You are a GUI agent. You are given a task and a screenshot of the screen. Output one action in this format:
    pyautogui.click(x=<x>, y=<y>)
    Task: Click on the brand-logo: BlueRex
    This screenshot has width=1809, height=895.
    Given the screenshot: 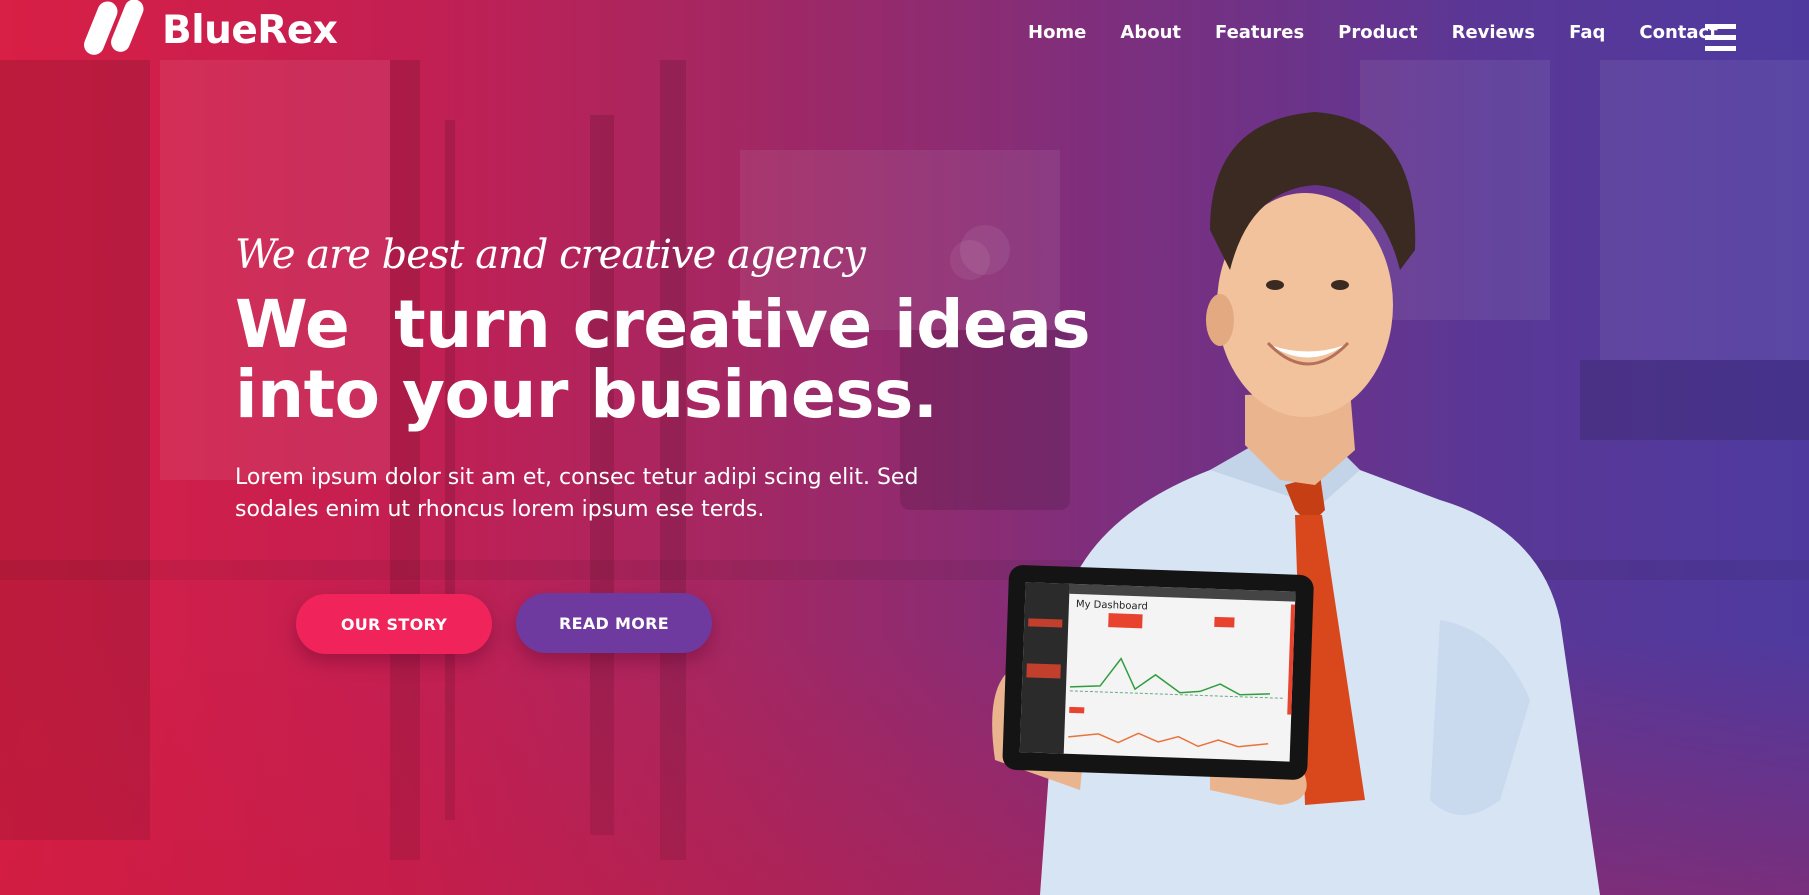 What is the action you would take?
    pyautogui.click(x=210, y=30)
    